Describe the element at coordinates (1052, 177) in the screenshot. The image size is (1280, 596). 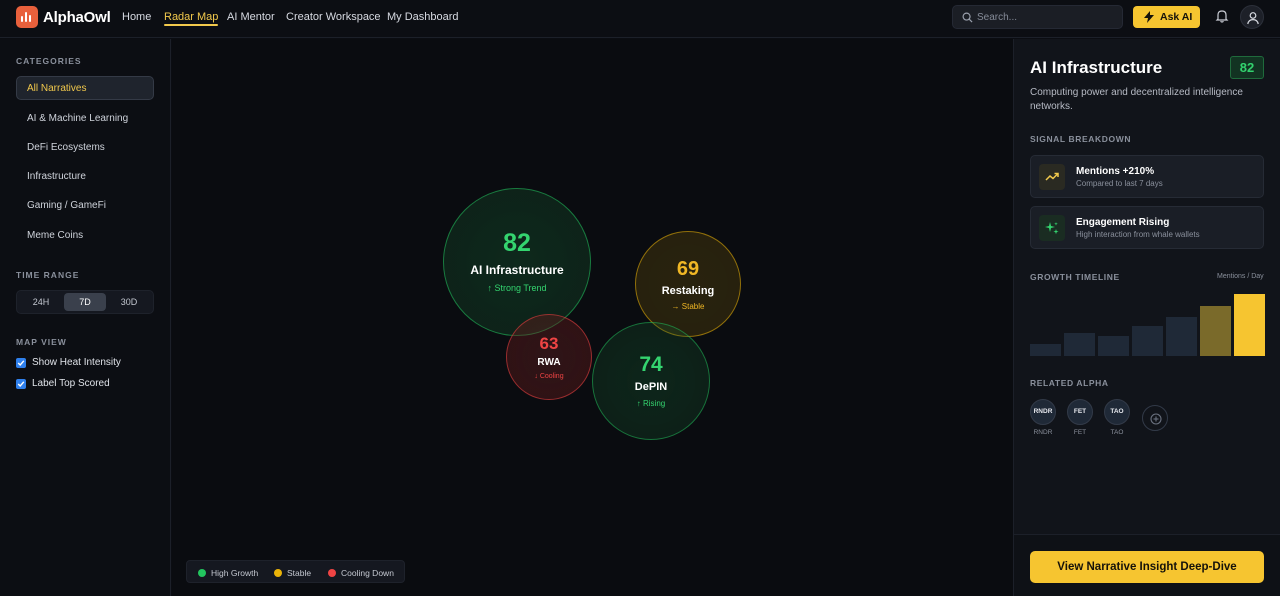
I see `trending-up-icon` at that location.